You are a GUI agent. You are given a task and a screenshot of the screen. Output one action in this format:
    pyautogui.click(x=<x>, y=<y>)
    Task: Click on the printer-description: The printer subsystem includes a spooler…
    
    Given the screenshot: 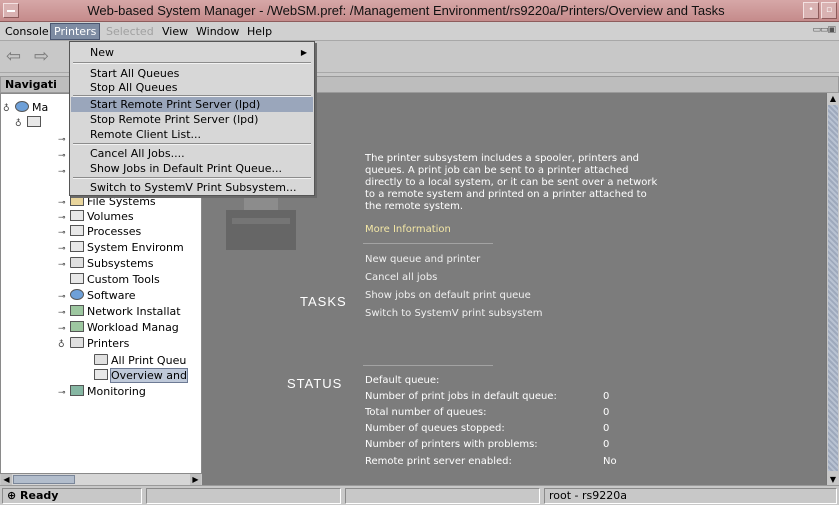 What is the action you would take?
    pyautogui.click(x=511, y=182)
    